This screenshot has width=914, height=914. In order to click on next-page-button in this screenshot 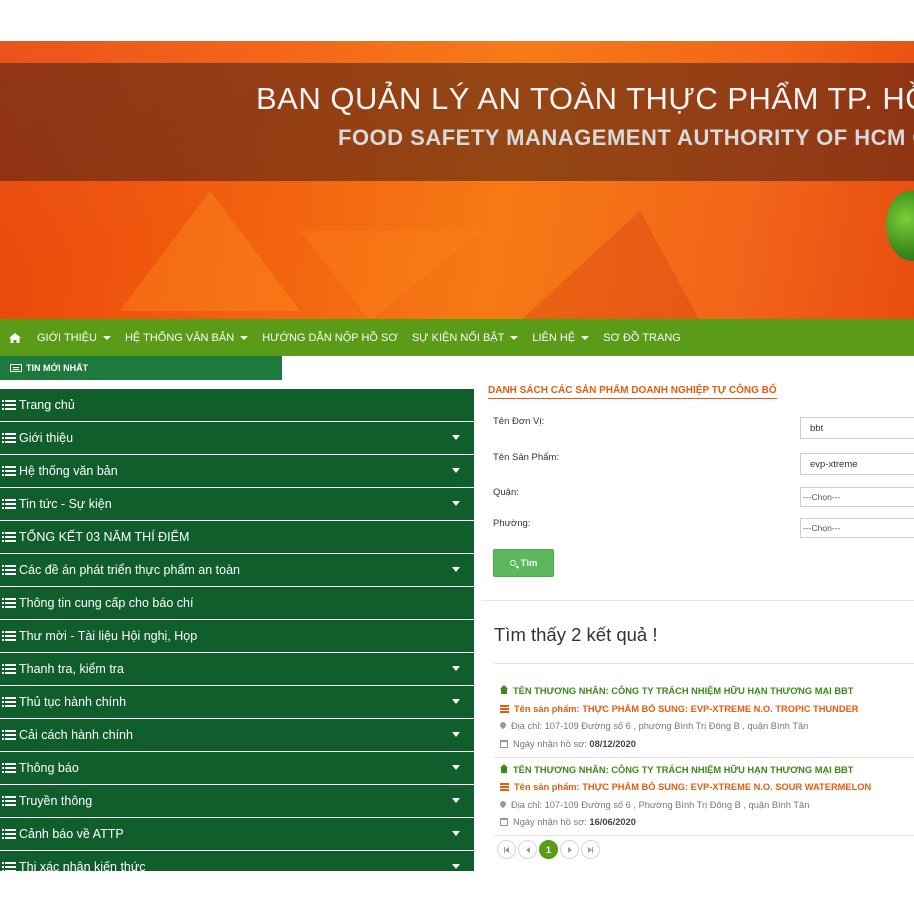, I will do `click(569, 849)`.